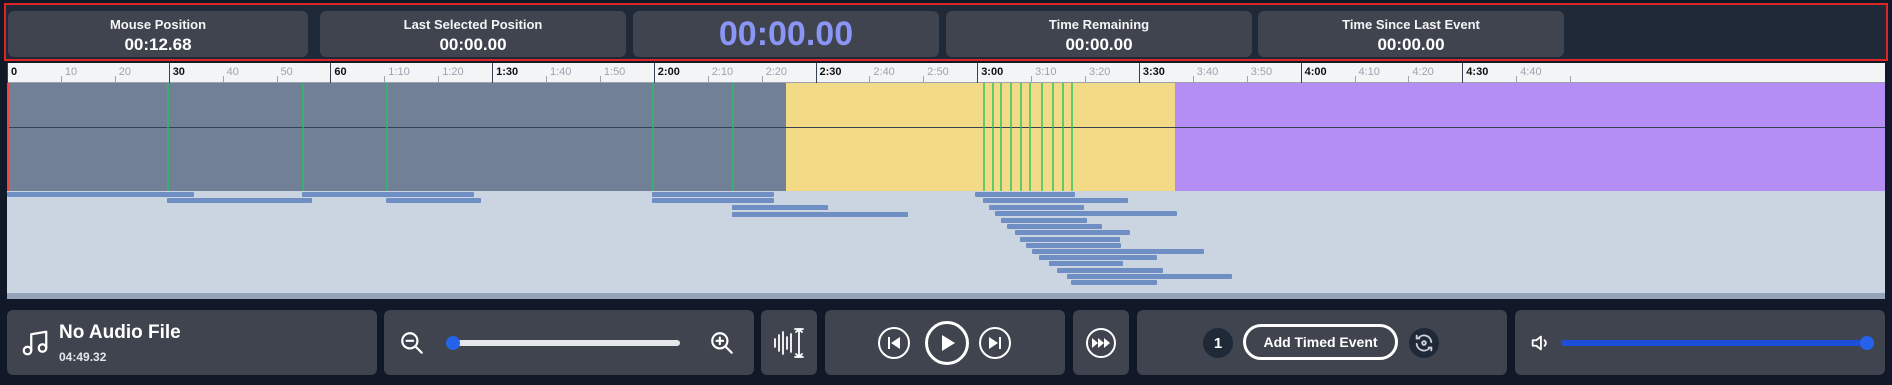  I want to click on play-icon, so click(947, 343).